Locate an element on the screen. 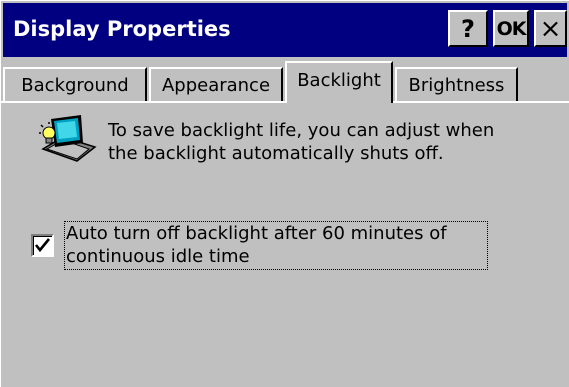  help-icon: ? is located at coordinates (468, 28).